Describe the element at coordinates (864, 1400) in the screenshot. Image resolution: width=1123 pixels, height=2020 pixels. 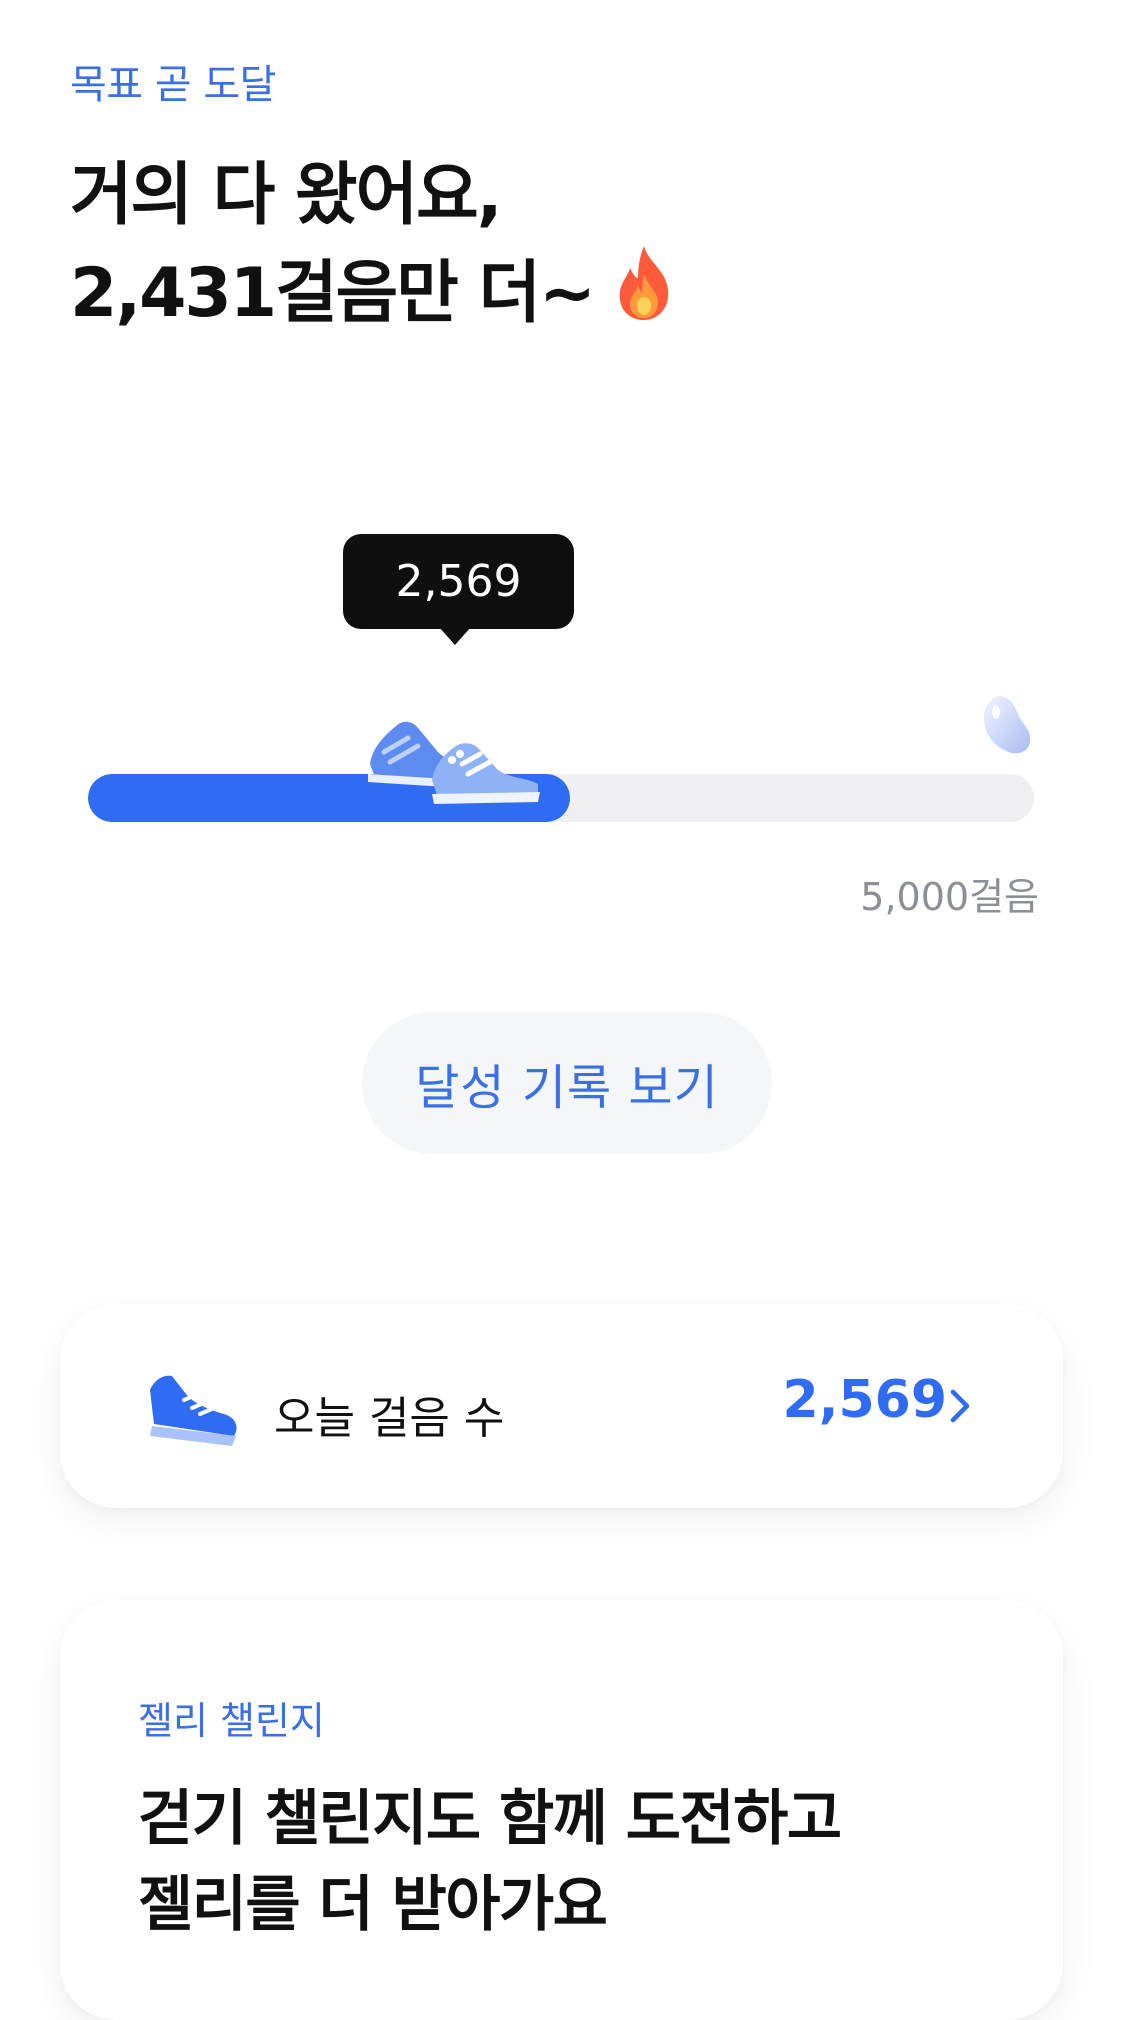
I see `today-steps-value: 2,569` at that location.